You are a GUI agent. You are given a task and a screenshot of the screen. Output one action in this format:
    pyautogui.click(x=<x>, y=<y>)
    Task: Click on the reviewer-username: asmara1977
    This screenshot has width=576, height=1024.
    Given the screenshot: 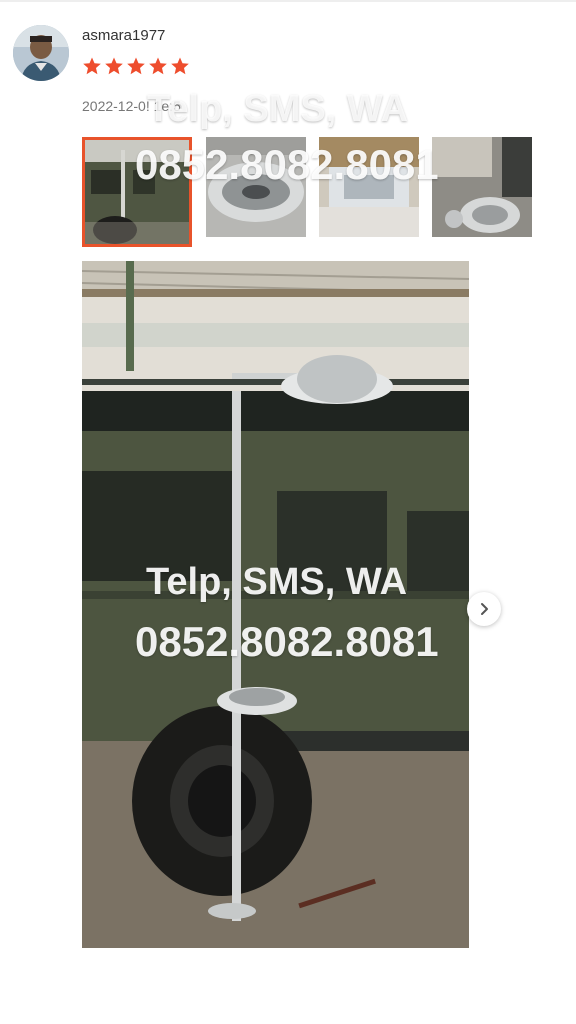 What is the action you would take?
    pyautogui.click(x=124, y=35)
    